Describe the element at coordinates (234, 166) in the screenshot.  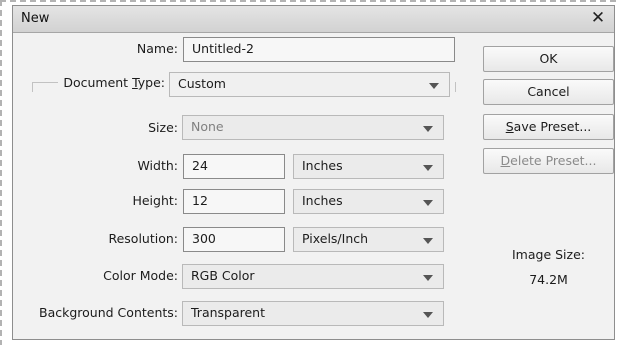
I see `width-field: 24` at that location.